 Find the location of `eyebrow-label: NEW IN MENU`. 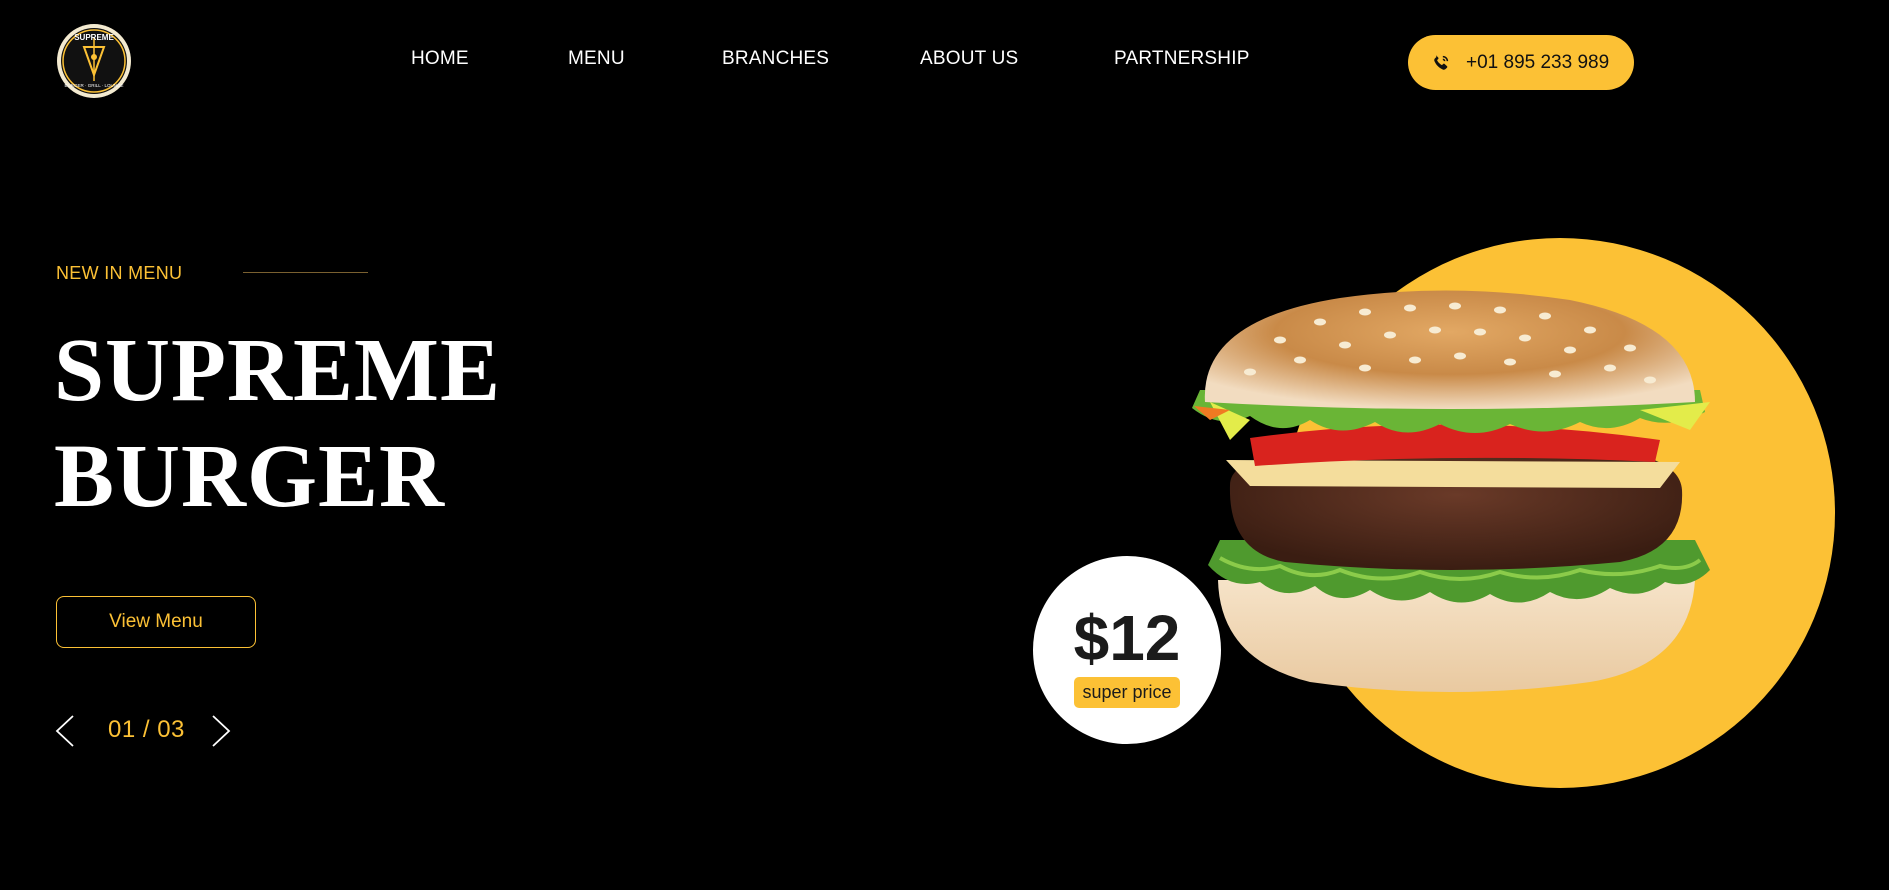

eyebrow-label: NEW IN MENU is located at coordinates (119, 273).